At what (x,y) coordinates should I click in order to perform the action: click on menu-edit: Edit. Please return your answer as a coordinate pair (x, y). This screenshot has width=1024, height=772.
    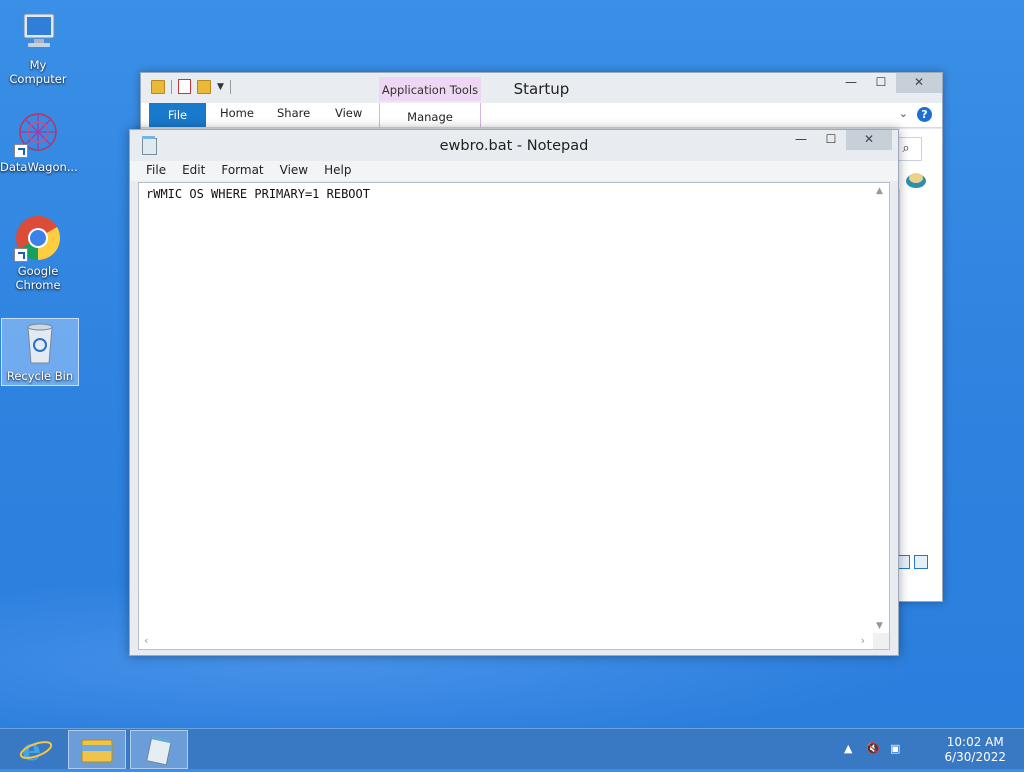
    Looking at the image, I should click on (193, 171).